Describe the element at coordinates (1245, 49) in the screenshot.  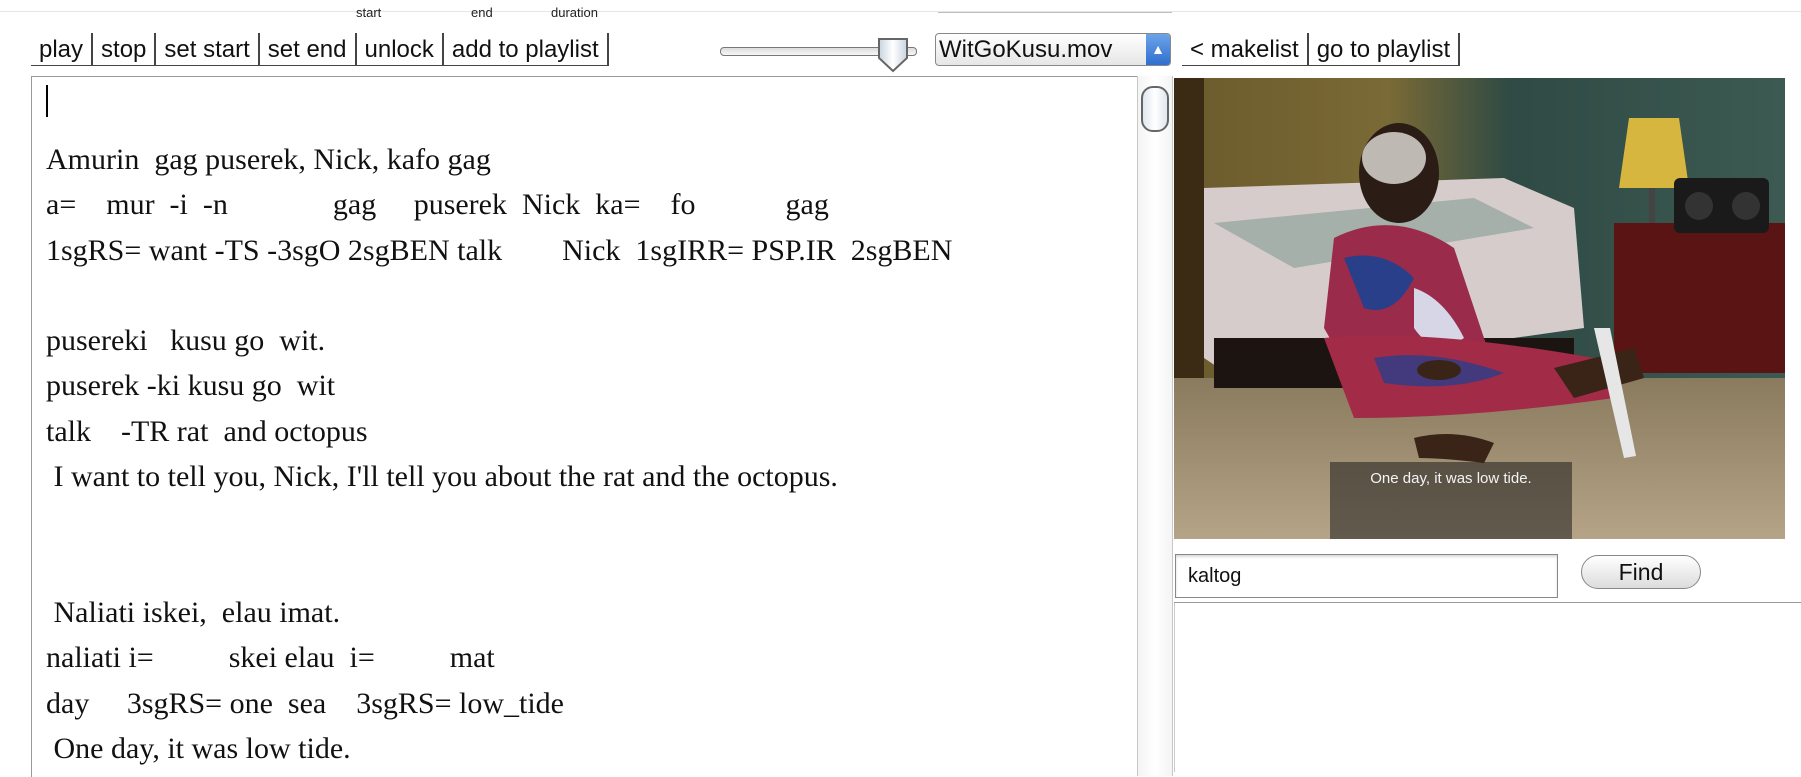
I see `makelist-button: < makelist` at that location.